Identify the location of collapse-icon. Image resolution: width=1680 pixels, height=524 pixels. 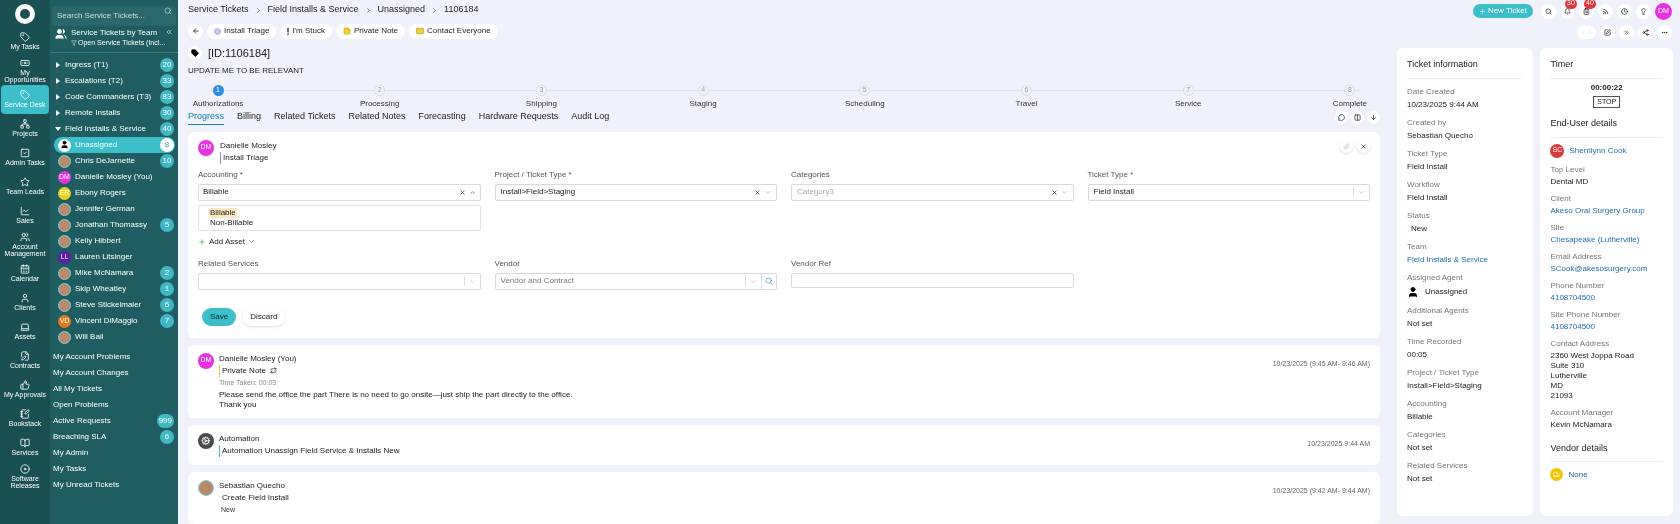
(169, 32).